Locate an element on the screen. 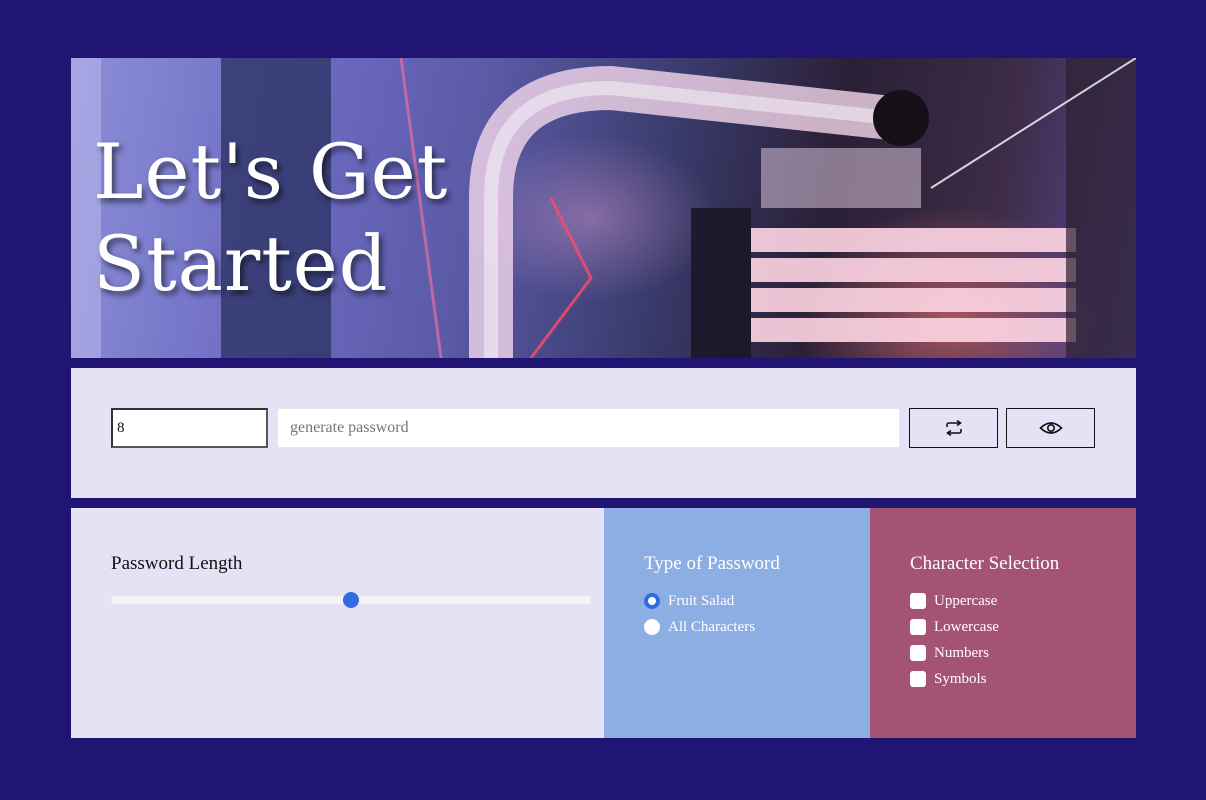 Image resolution: width=1206 pixels, height=800 pixels. checkbox-option-lowercase: Lowercase is located at coordinates (1003, 627).